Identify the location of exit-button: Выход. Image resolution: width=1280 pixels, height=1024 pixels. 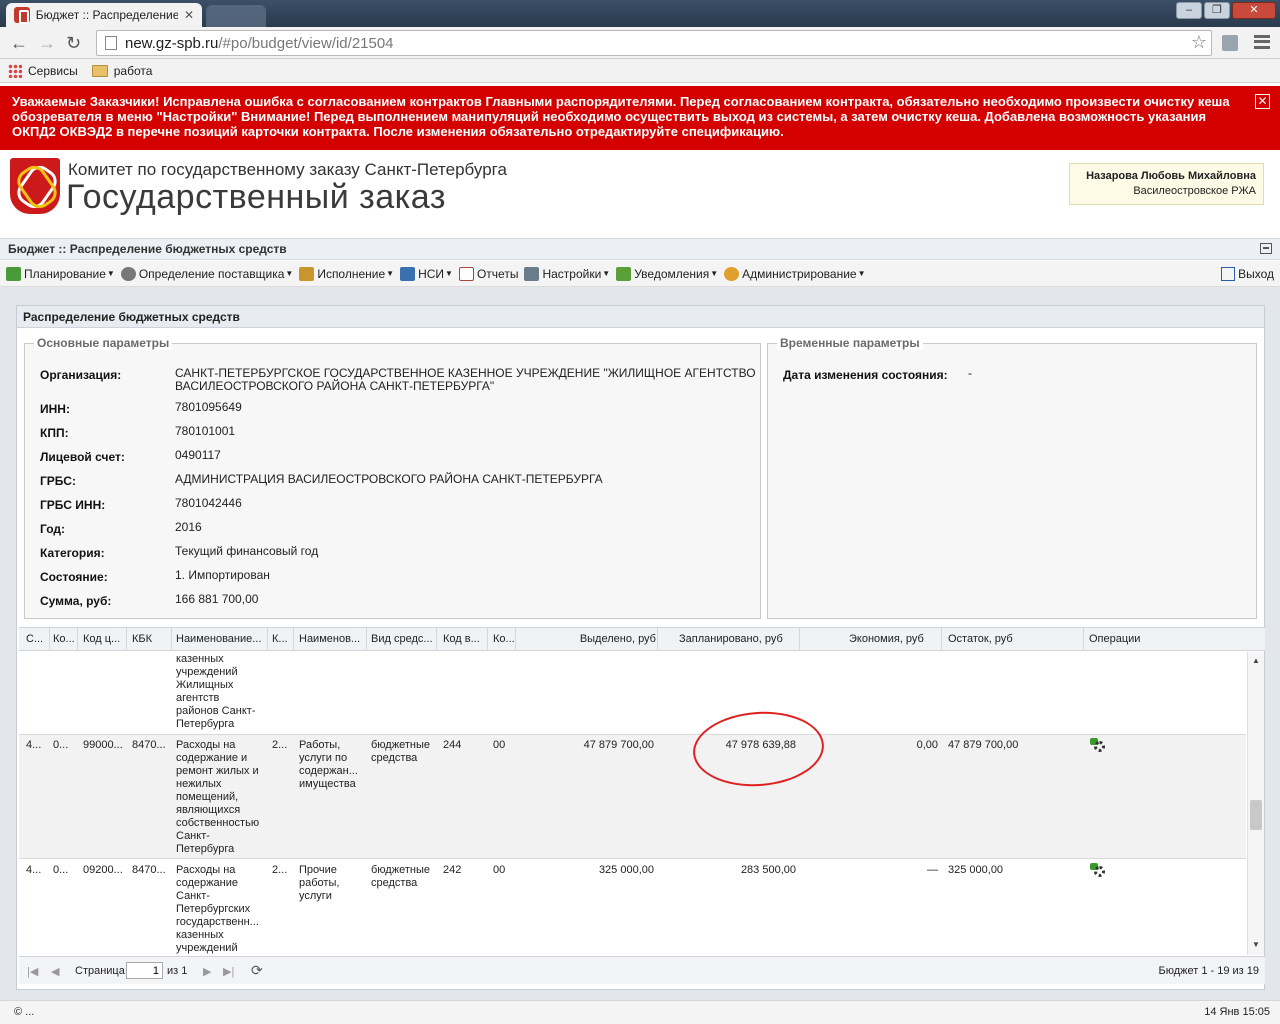
(1247, 274).